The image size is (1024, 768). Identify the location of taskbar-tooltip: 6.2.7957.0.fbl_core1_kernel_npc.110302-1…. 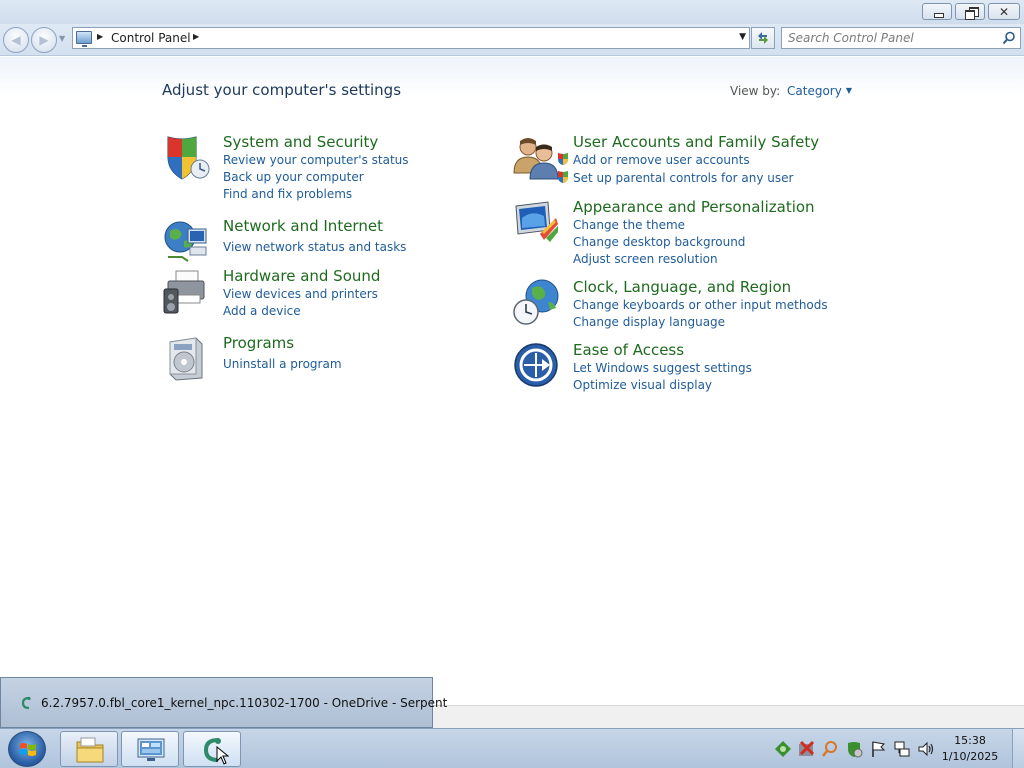
(223, 702).